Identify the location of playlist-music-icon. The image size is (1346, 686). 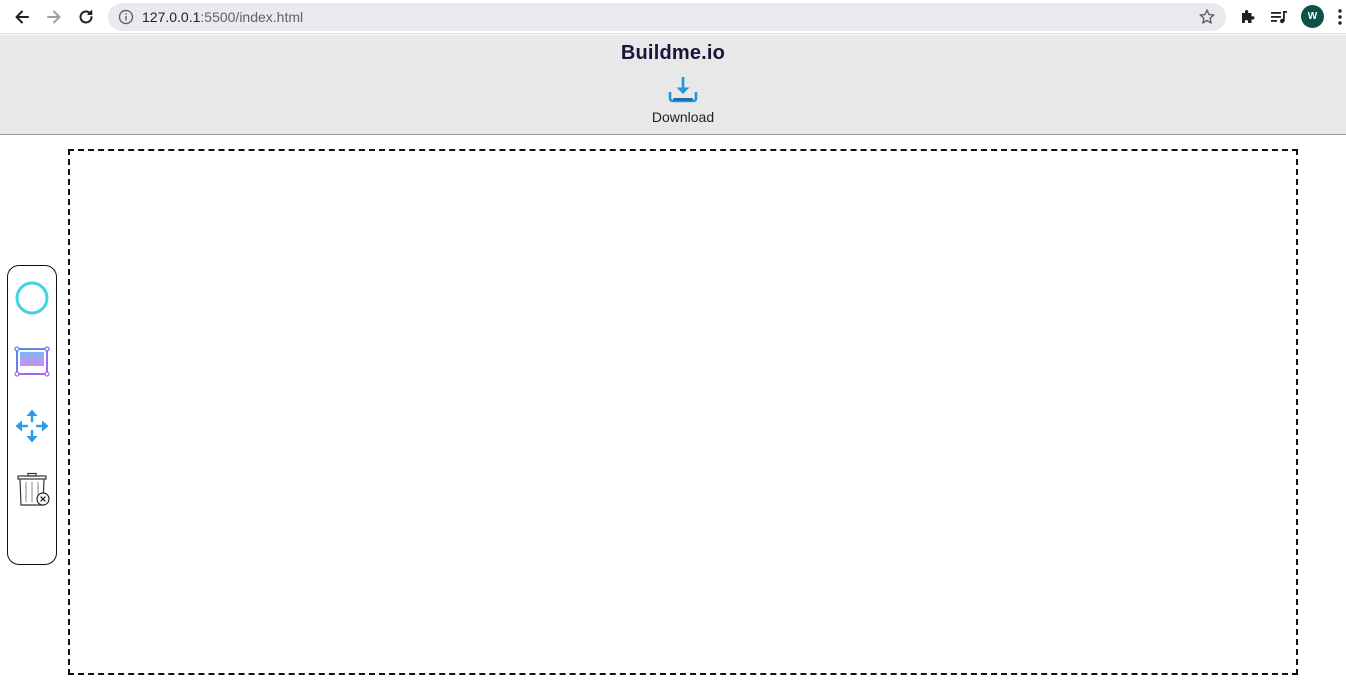
(1279, 17).